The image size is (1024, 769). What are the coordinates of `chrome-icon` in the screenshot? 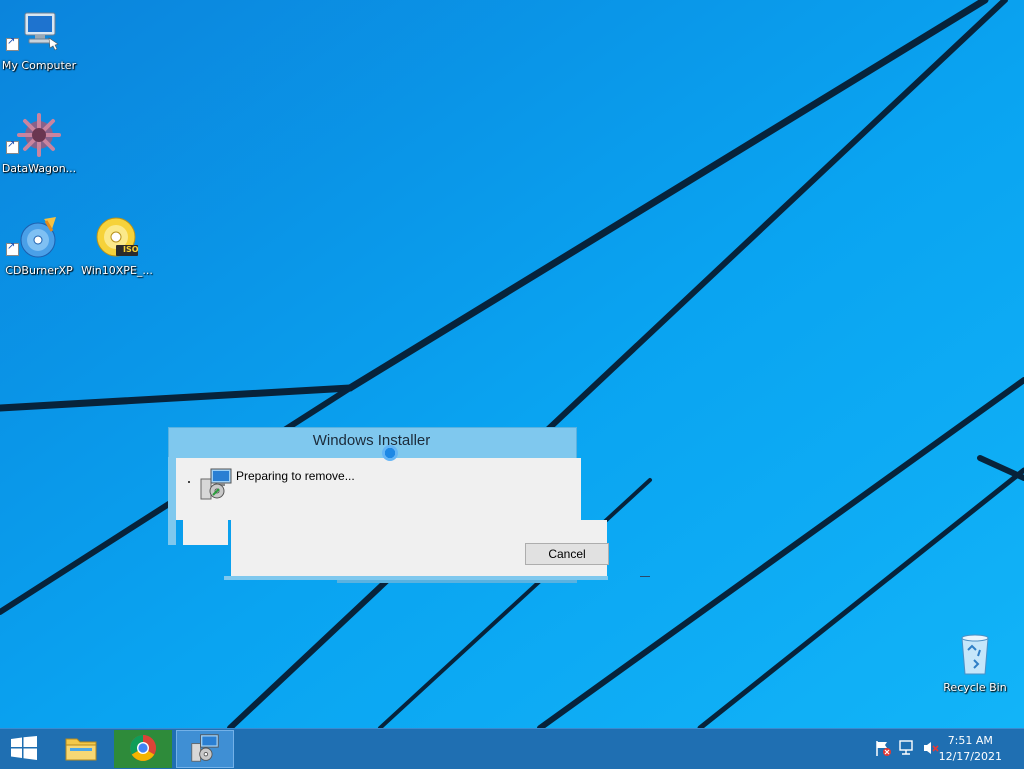 It's located at (143, 749).